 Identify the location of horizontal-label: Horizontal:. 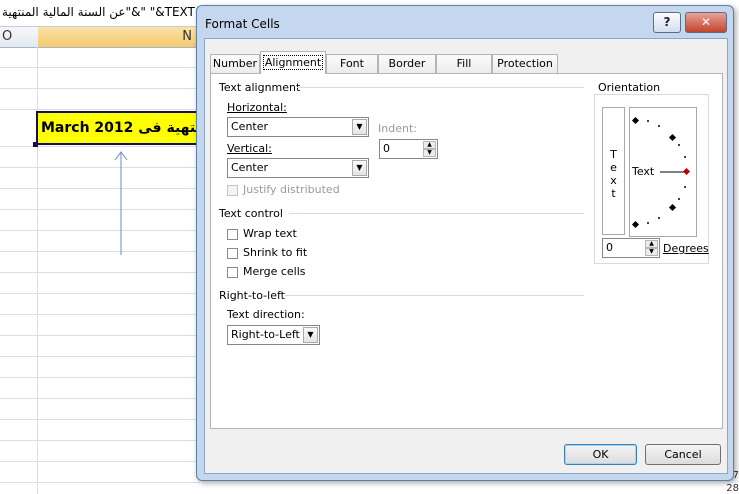
(257, 107).